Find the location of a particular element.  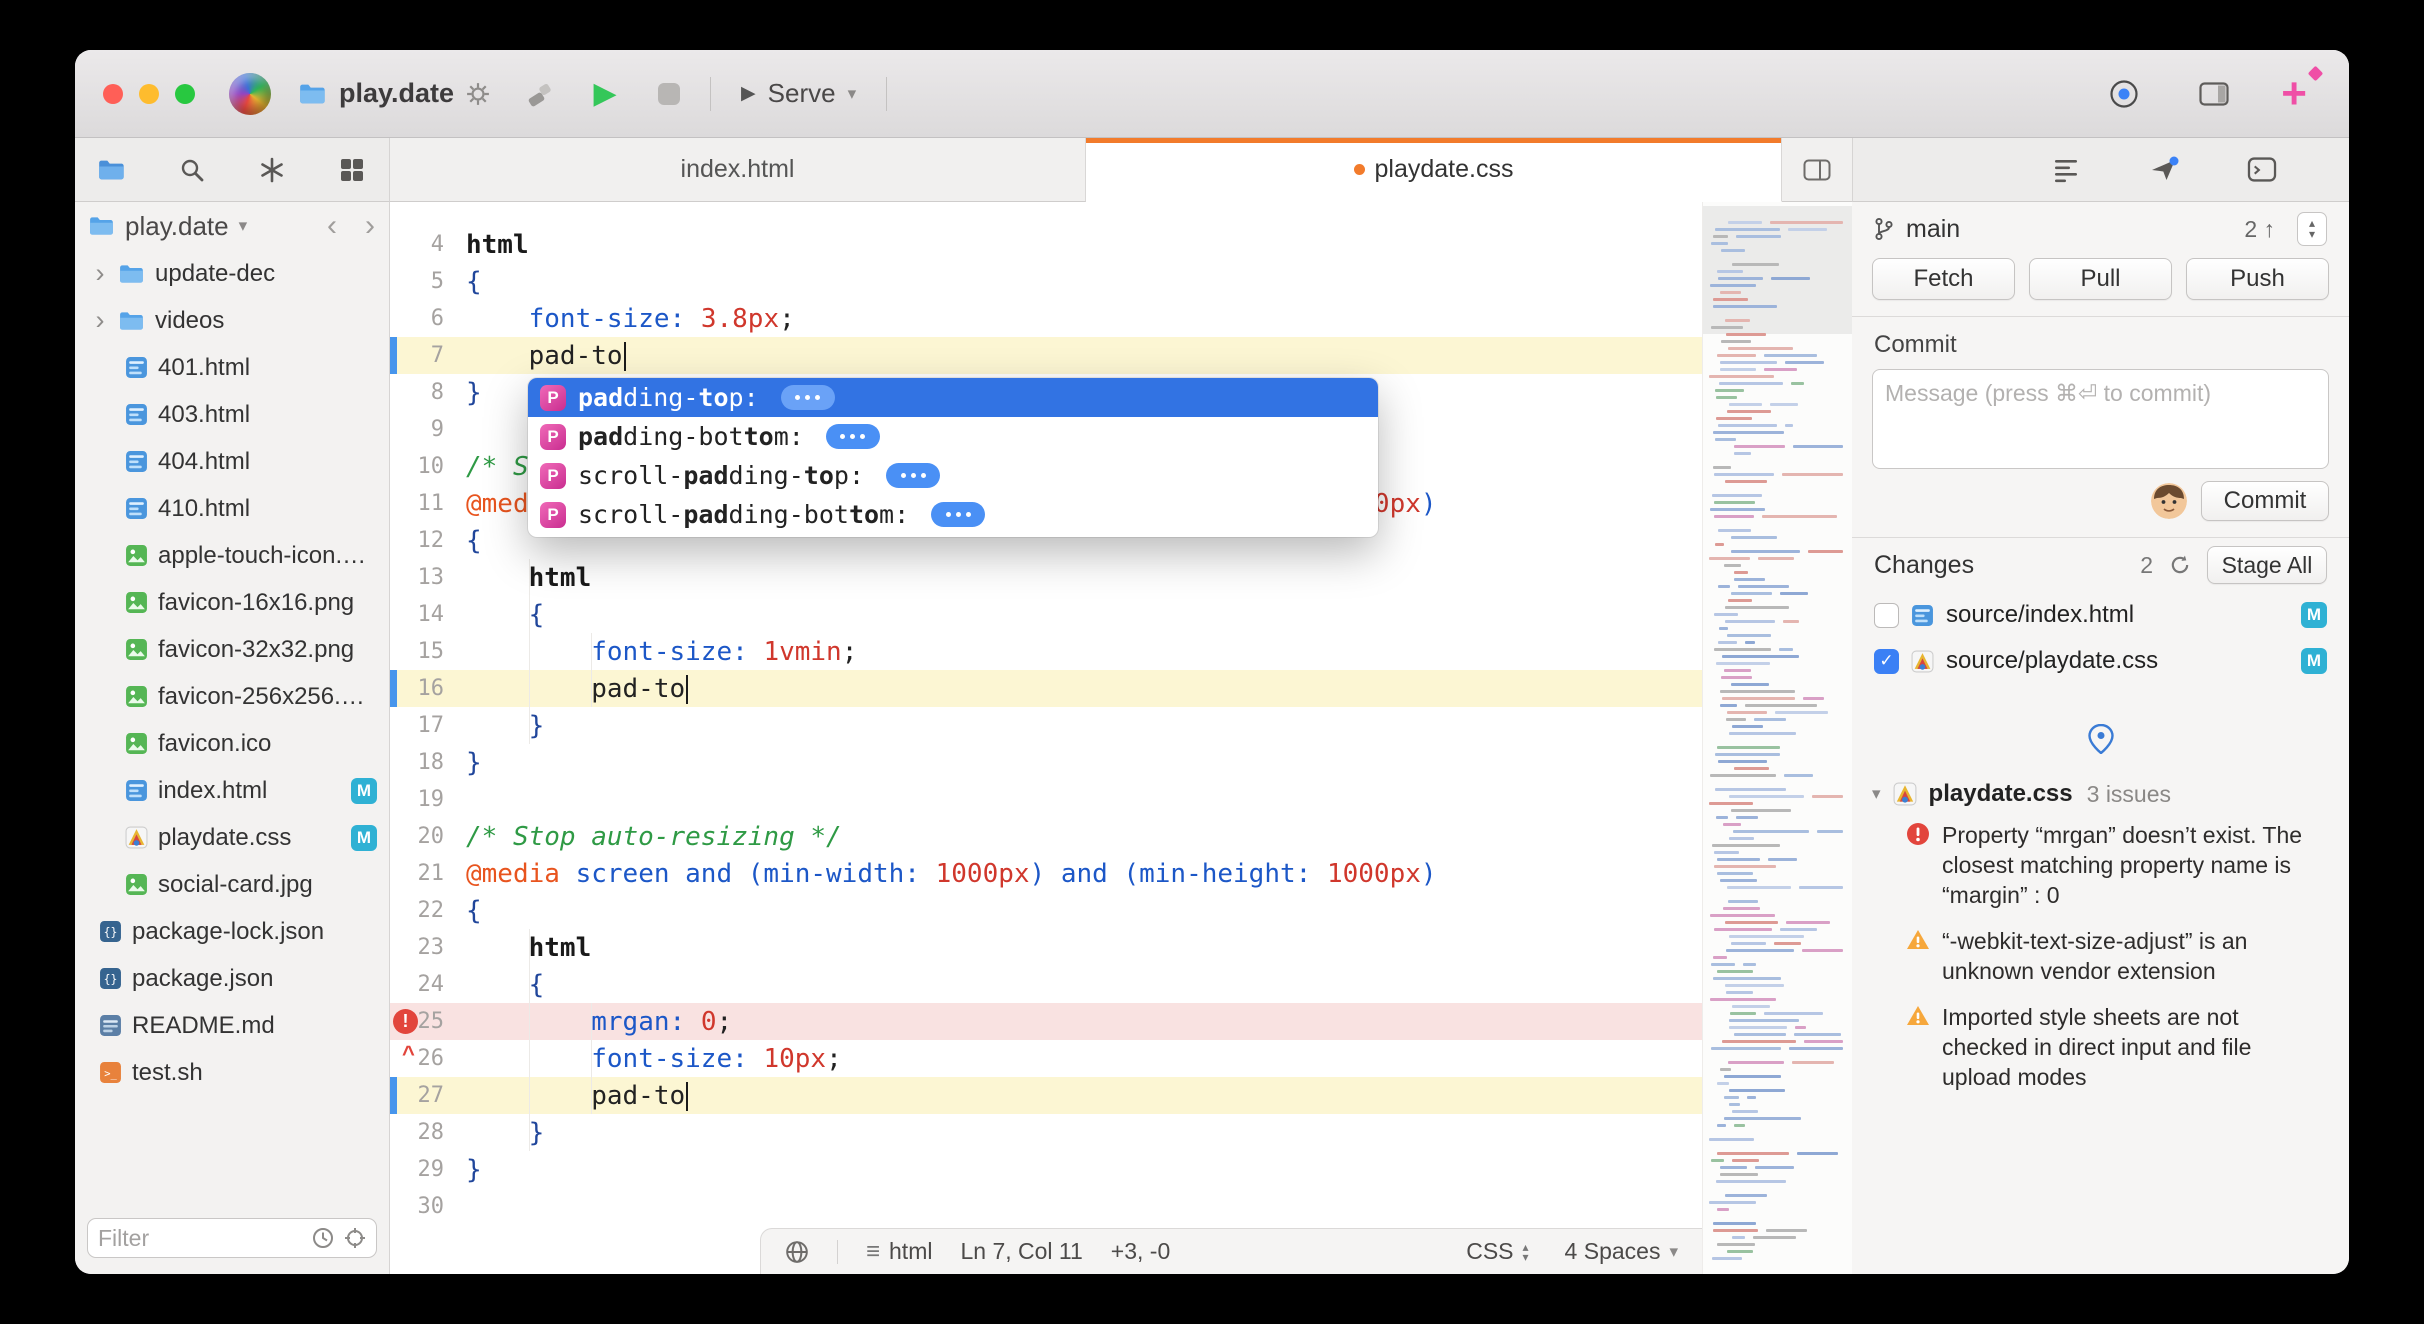

file-row: 401.html is located at coordinates (232, 367).